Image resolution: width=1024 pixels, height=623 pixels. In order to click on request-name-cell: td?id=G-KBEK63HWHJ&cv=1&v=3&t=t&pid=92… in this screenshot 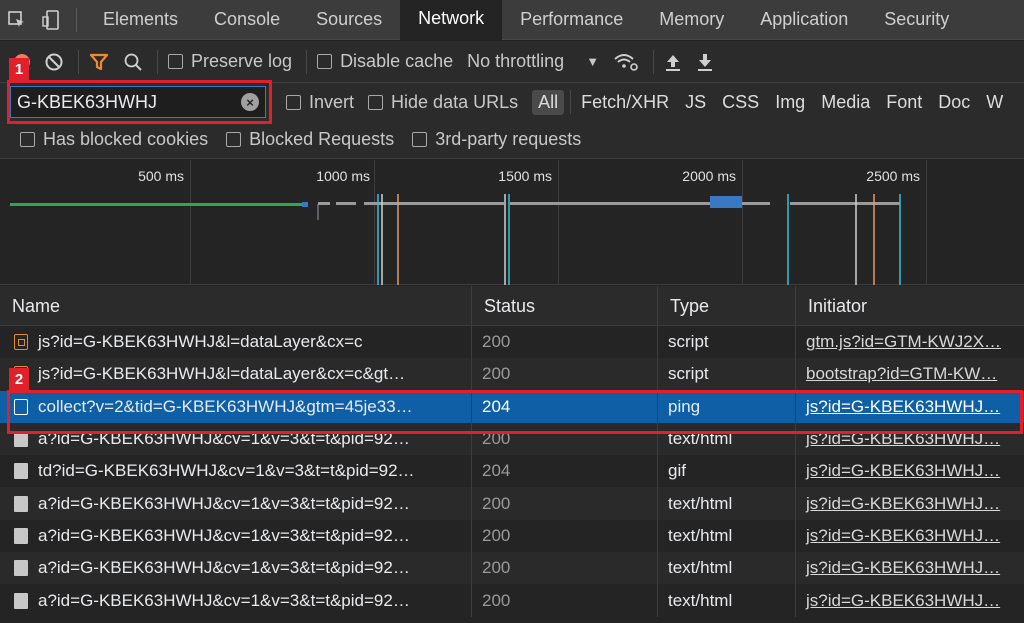, I will do `click(236, 471)`.